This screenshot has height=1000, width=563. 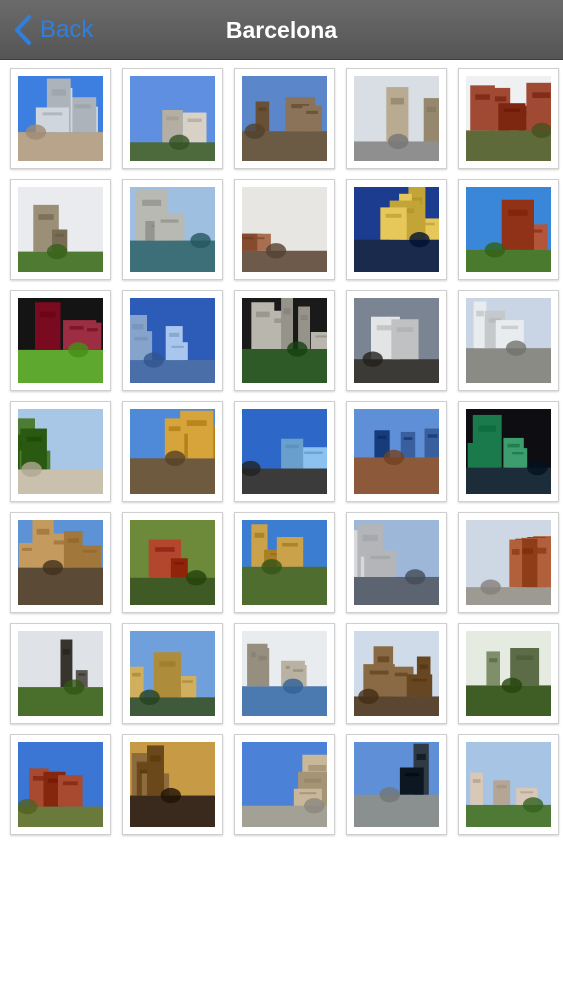 What do you see at coordinates (281, 30) in the screenshot?
I see `navigation-bar: Back Barcelona` at bounding box center [281, 30].